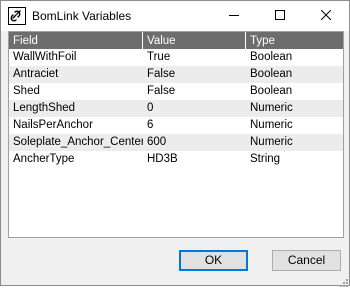 The width and height of the screenshot is (350, 292). Describe the element at coordinates (76, 74) in the screenshot. I see `field-cell: Antraciet` at that location.